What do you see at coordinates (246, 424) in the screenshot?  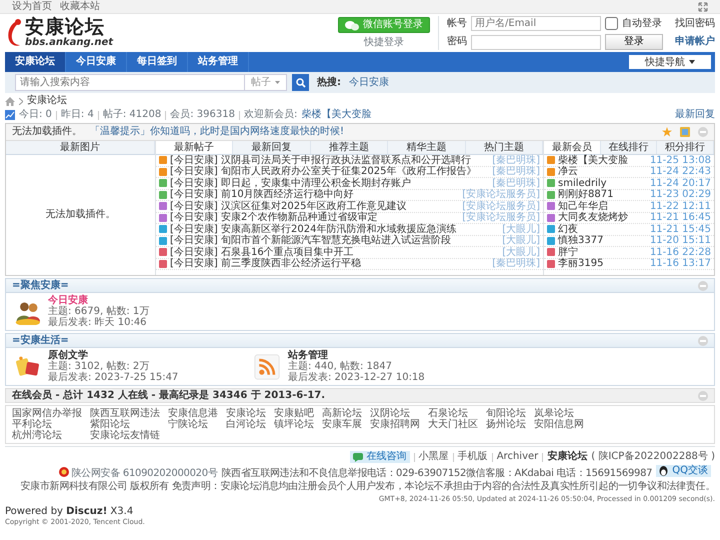 I see `friend-link: 白河论坛` at bounding box center [246, 424].